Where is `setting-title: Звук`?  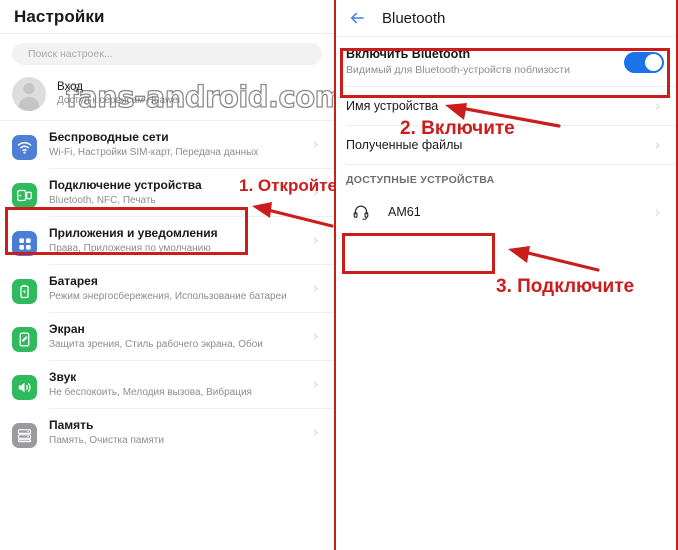
setting-title: Звук is located at coordinates (63, 377).